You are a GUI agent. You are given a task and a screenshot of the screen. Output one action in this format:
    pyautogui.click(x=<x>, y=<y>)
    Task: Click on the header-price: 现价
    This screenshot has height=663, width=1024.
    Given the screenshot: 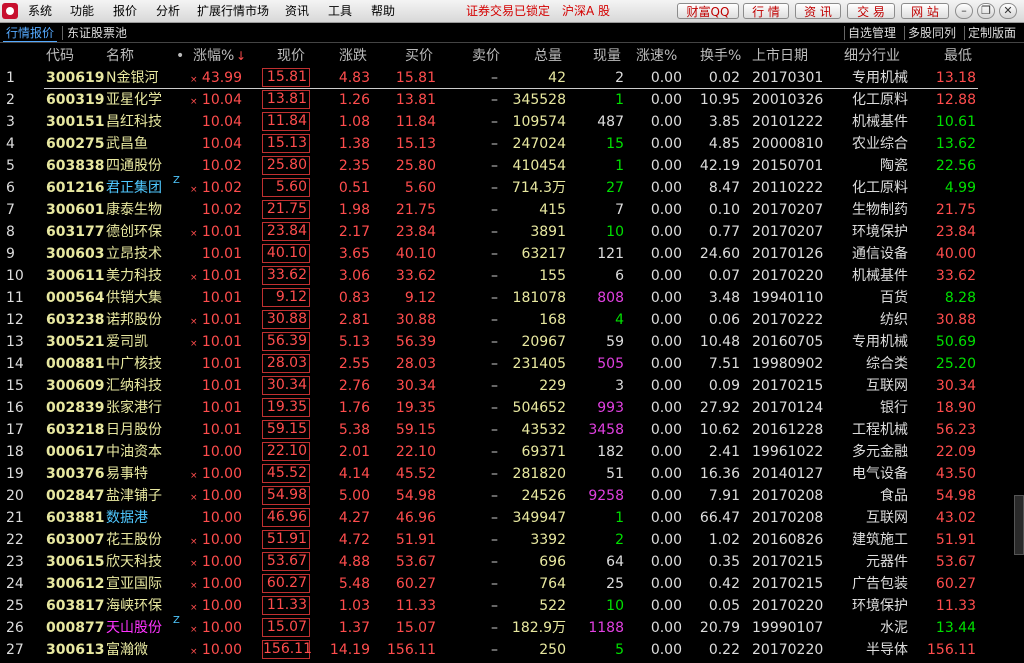 What is the action you would take?
    pyautogui.click(x=291, y=56)
    